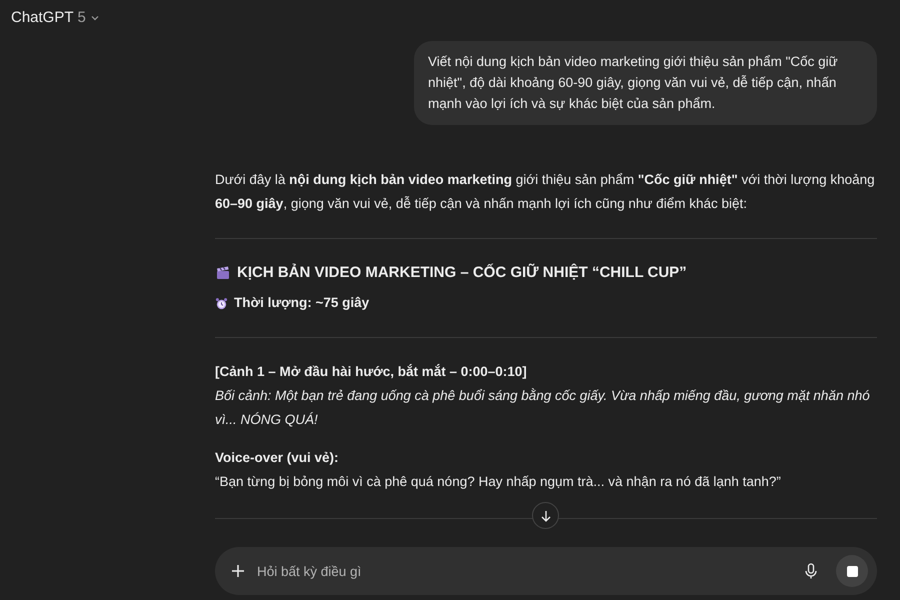  I want to click on alarm-clock-icon, so click(221, 303).